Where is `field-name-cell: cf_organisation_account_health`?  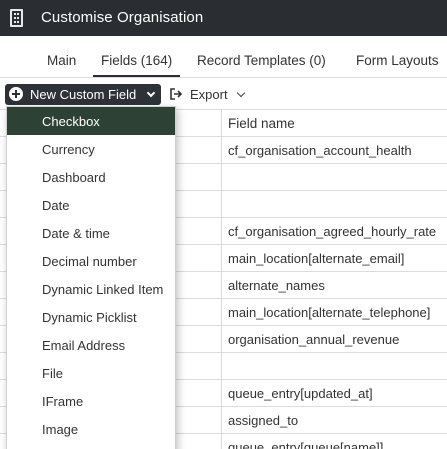 field-name-cell: cf_organisation_account_health is located at coordinates (320, 150).